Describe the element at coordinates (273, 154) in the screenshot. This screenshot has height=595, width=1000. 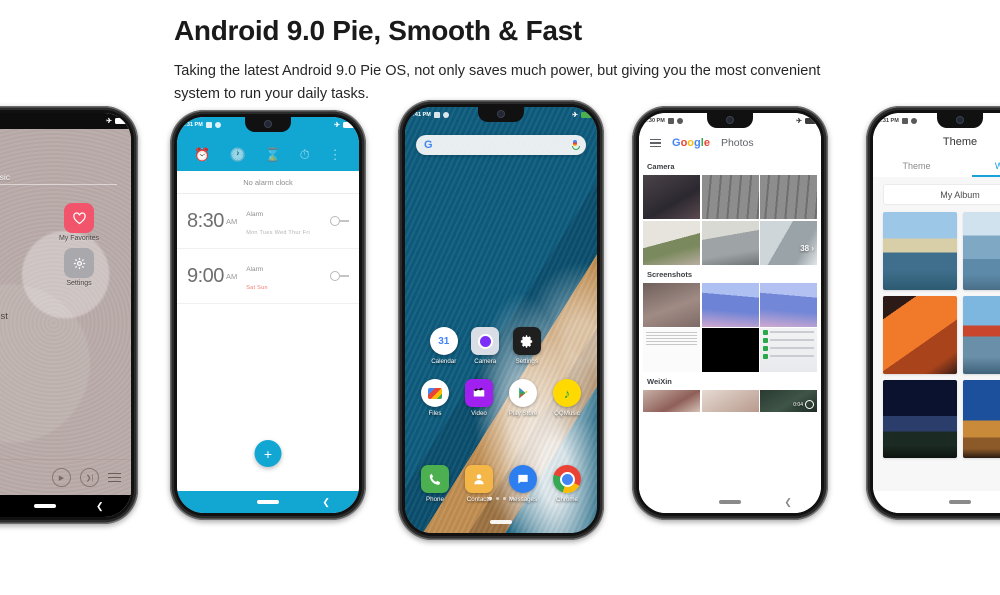
I see `tab-timer: ⌛` at that location.